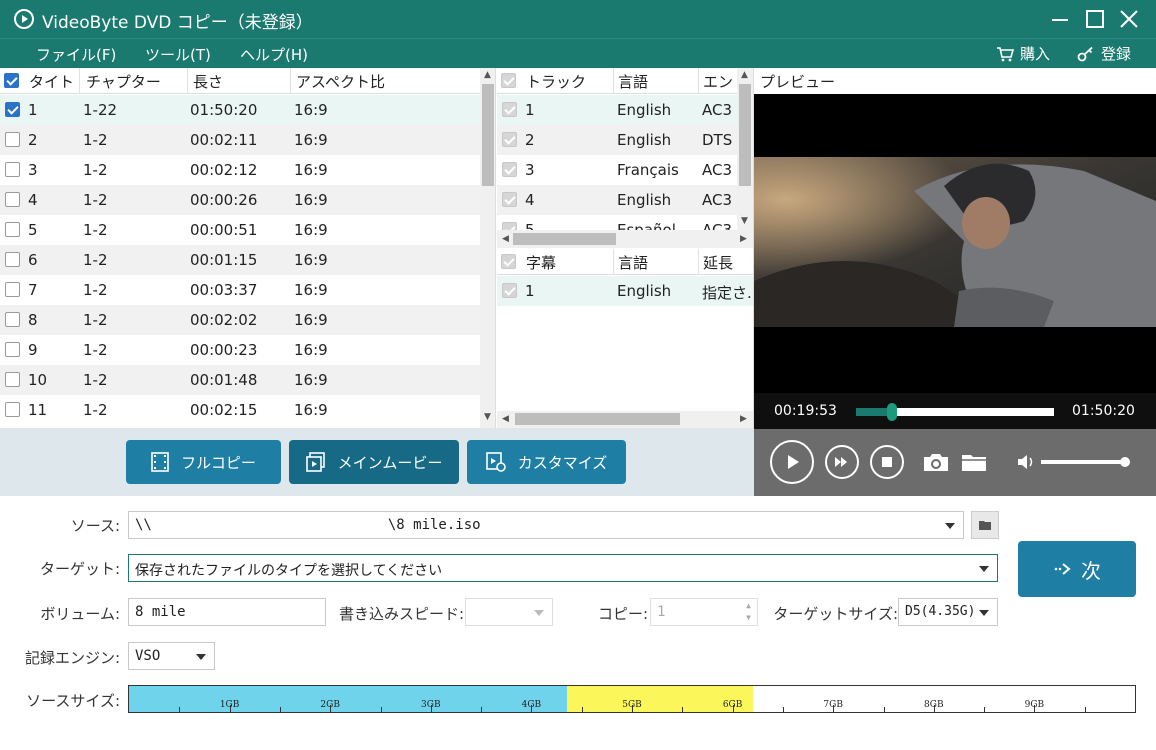  I want to click on header-length: 長さ, so click(208, 82).